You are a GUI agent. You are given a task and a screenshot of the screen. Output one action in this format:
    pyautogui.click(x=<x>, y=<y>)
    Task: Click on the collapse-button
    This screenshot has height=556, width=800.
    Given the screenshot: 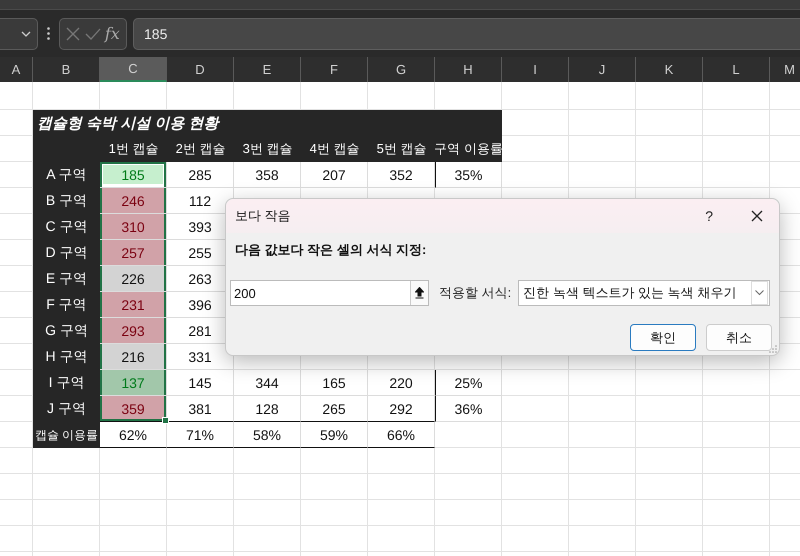 What is the action you would take?
    pyautogui.click(x=419, y=293)
    